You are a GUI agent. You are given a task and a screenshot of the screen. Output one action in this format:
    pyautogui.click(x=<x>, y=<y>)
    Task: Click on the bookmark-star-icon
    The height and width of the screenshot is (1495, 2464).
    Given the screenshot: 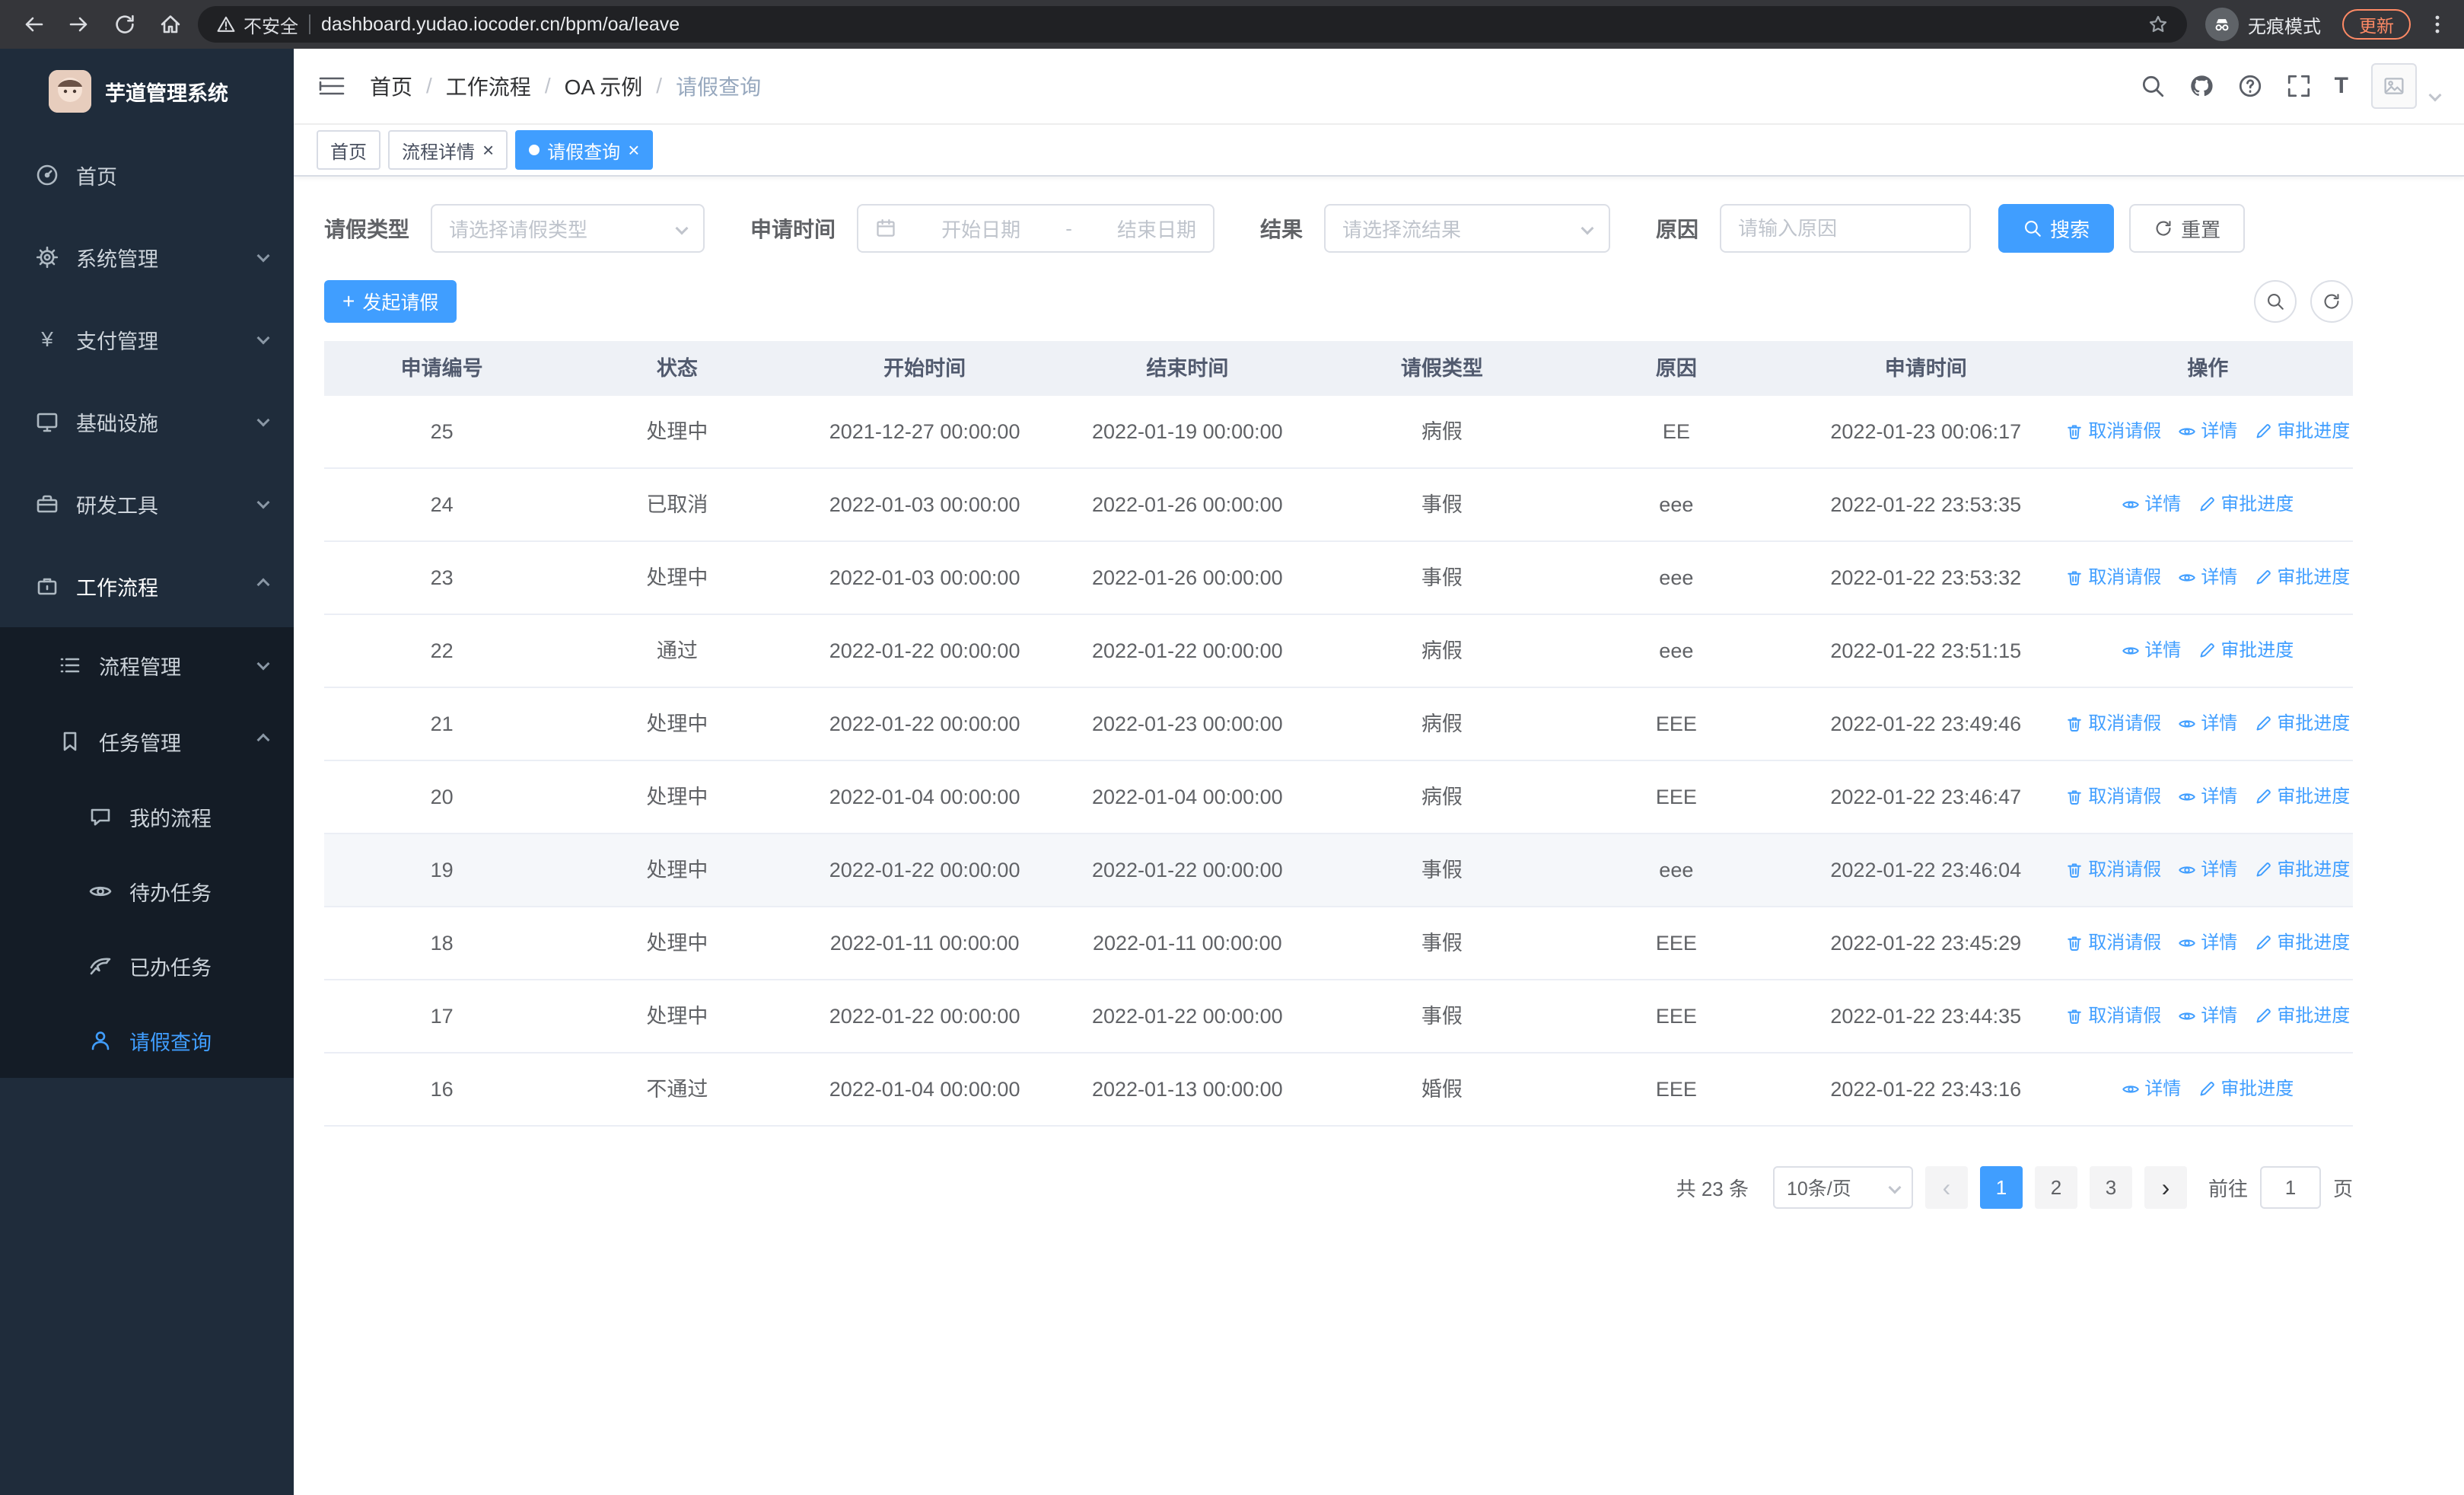 What is the action you would take?
    pyautogui.click(x=2158, y=25)
    